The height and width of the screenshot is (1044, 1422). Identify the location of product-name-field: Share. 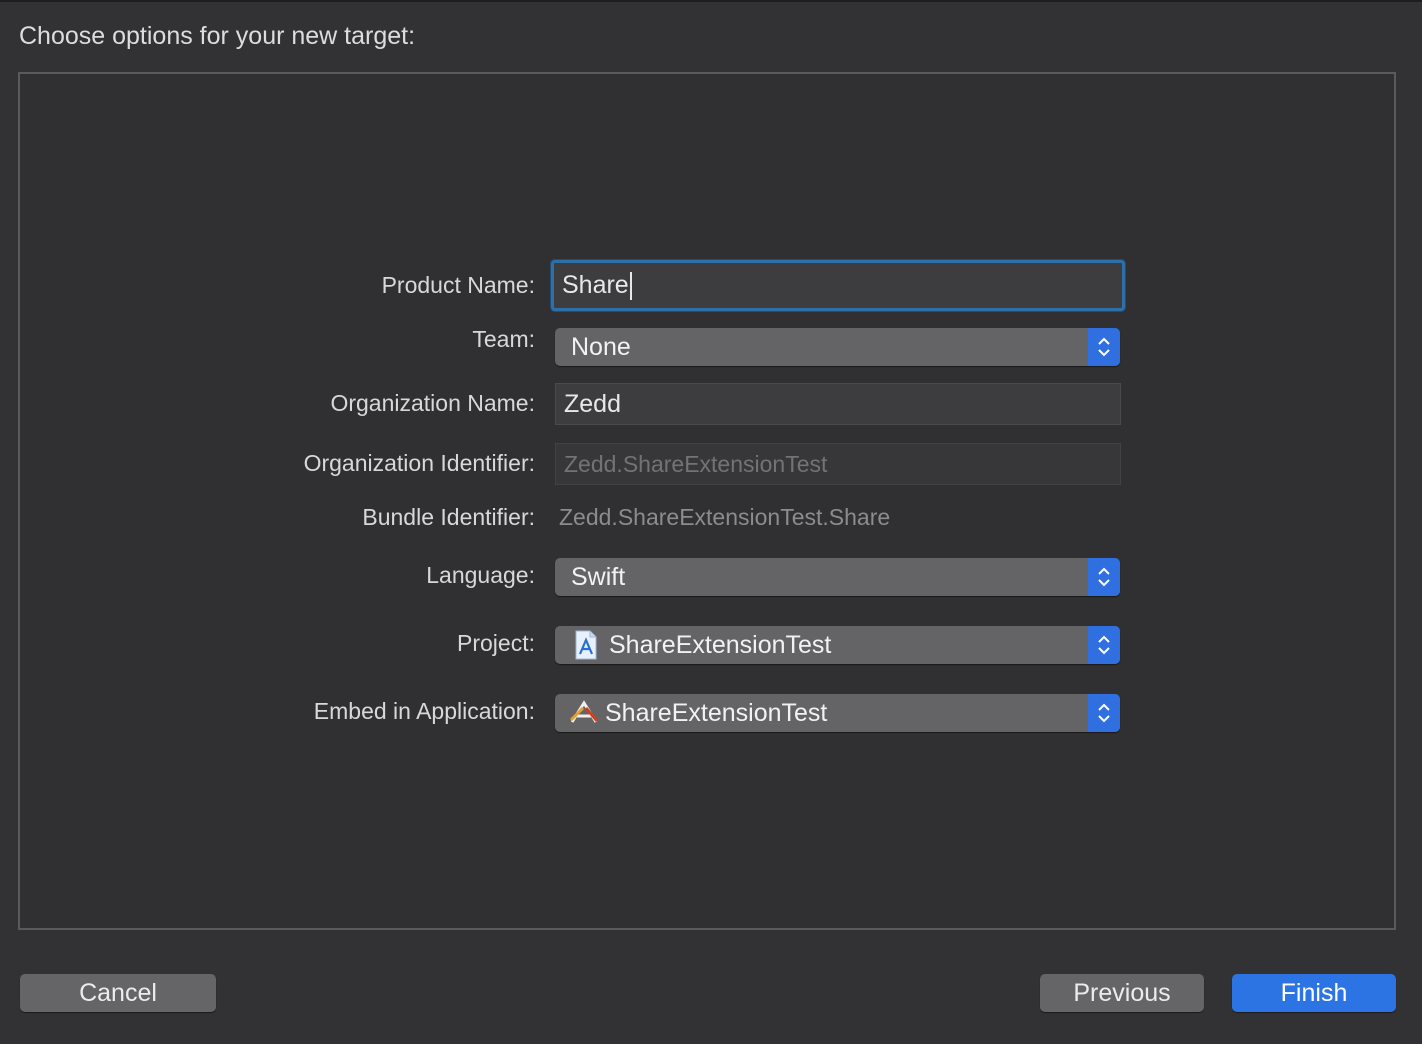
(838, 285).